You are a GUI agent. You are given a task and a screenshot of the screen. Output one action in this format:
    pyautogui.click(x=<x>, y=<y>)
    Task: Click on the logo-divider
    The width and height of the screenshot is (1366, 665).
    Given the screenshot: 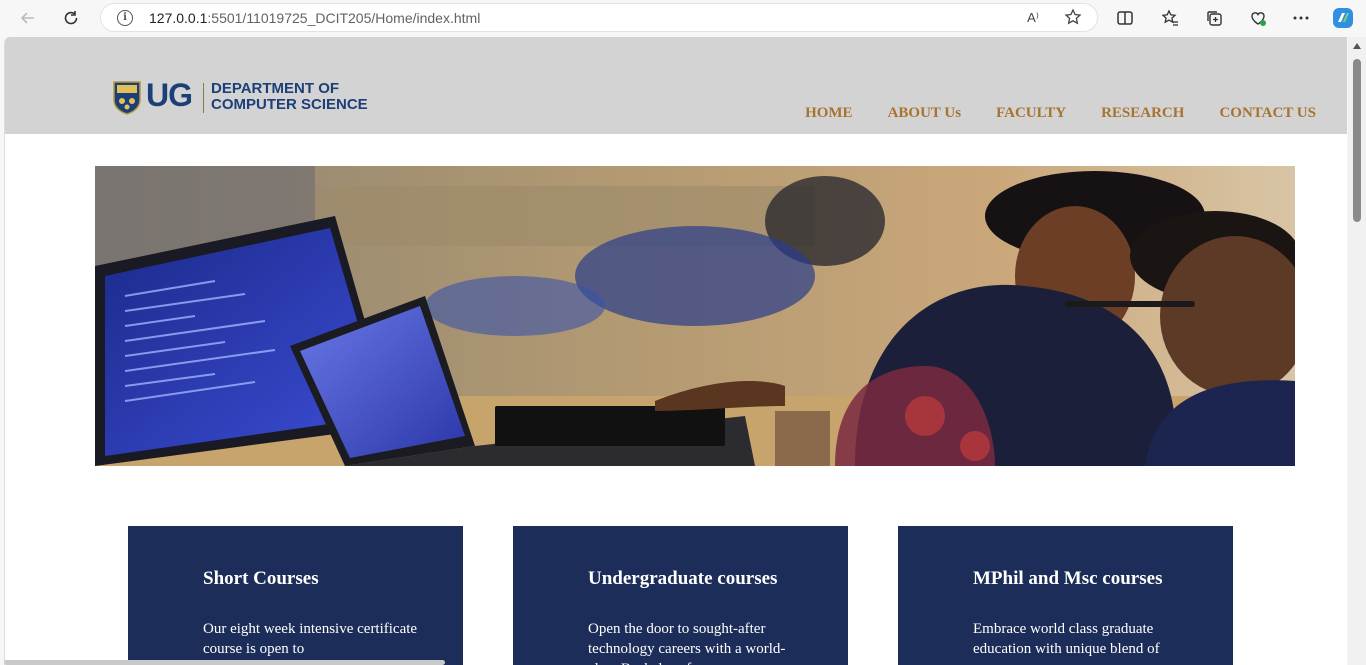 What is the action you would take?
    pyautogui.click(x=203, y=98)
    